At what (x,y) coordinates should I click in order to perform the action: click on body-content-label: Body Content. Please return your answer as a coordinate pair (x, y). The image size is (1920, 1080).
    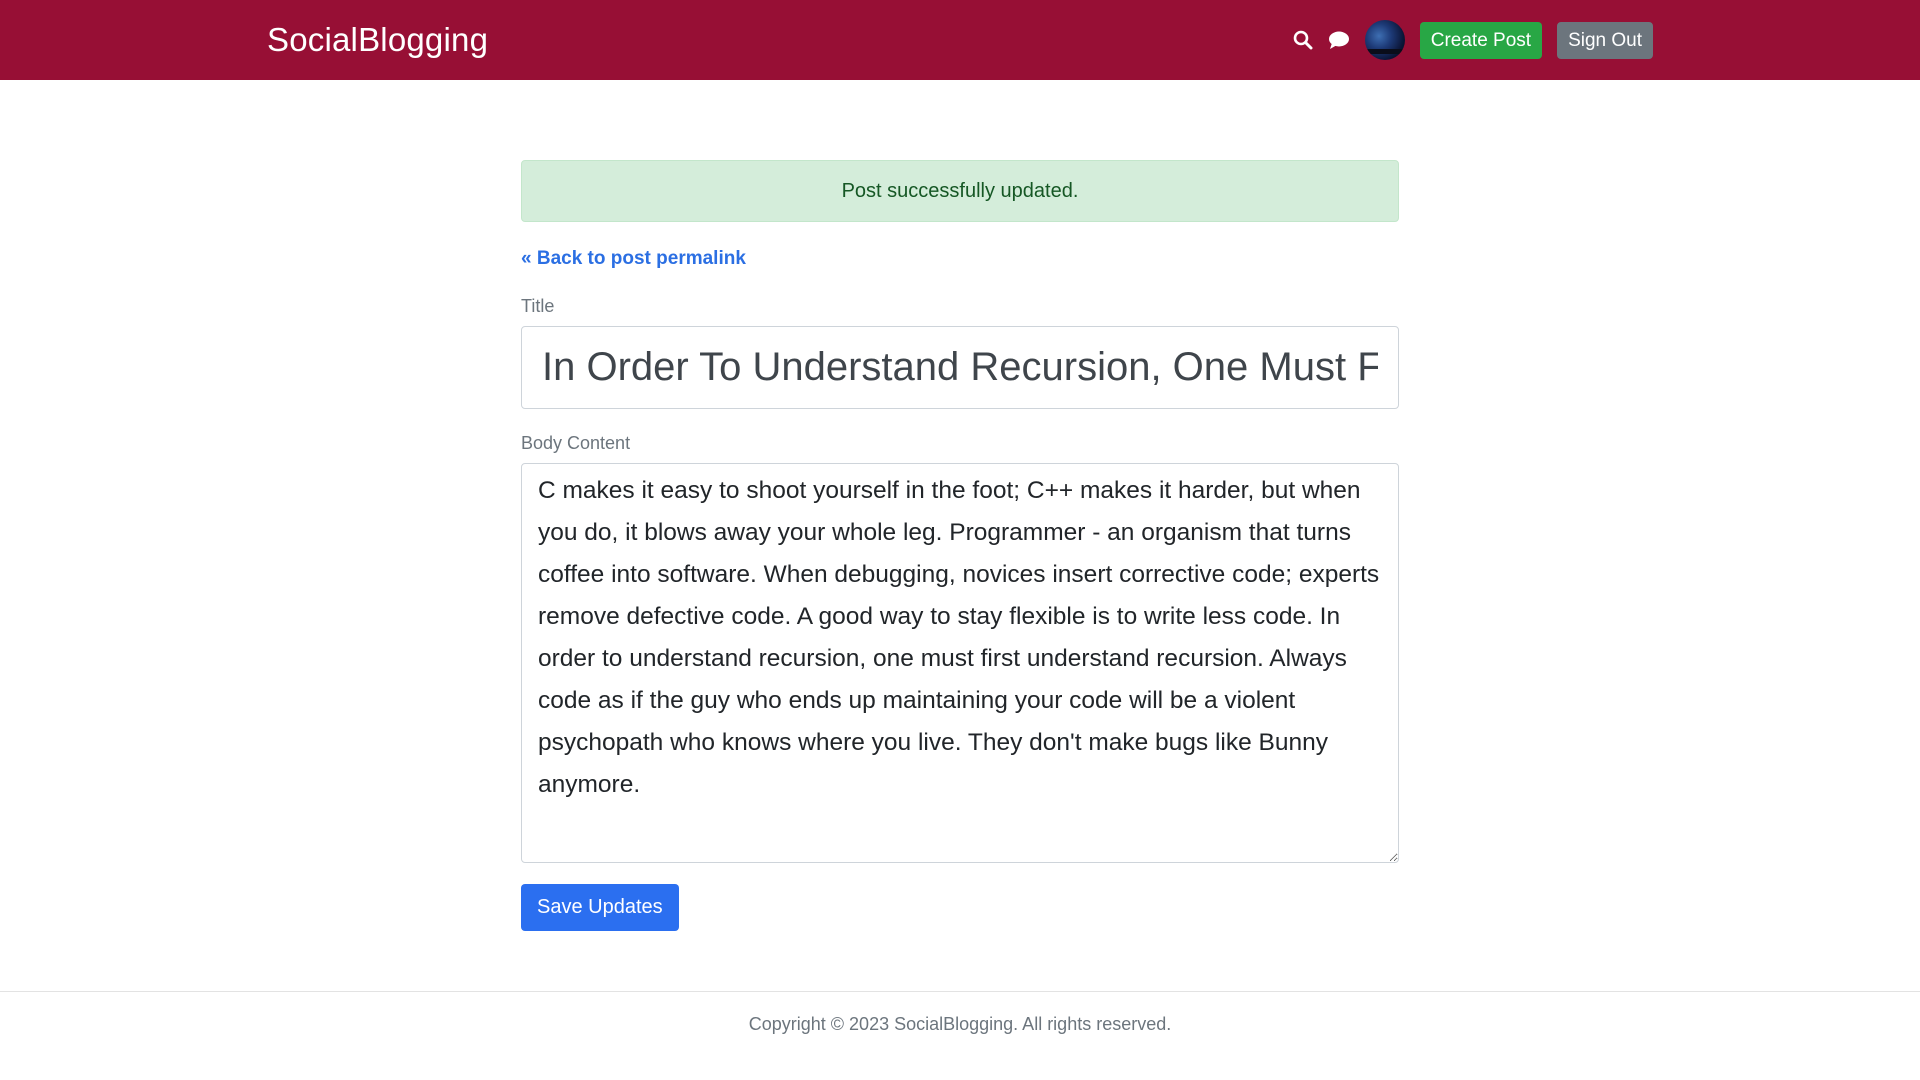
    Looking at the image, I should click on (576, 443).